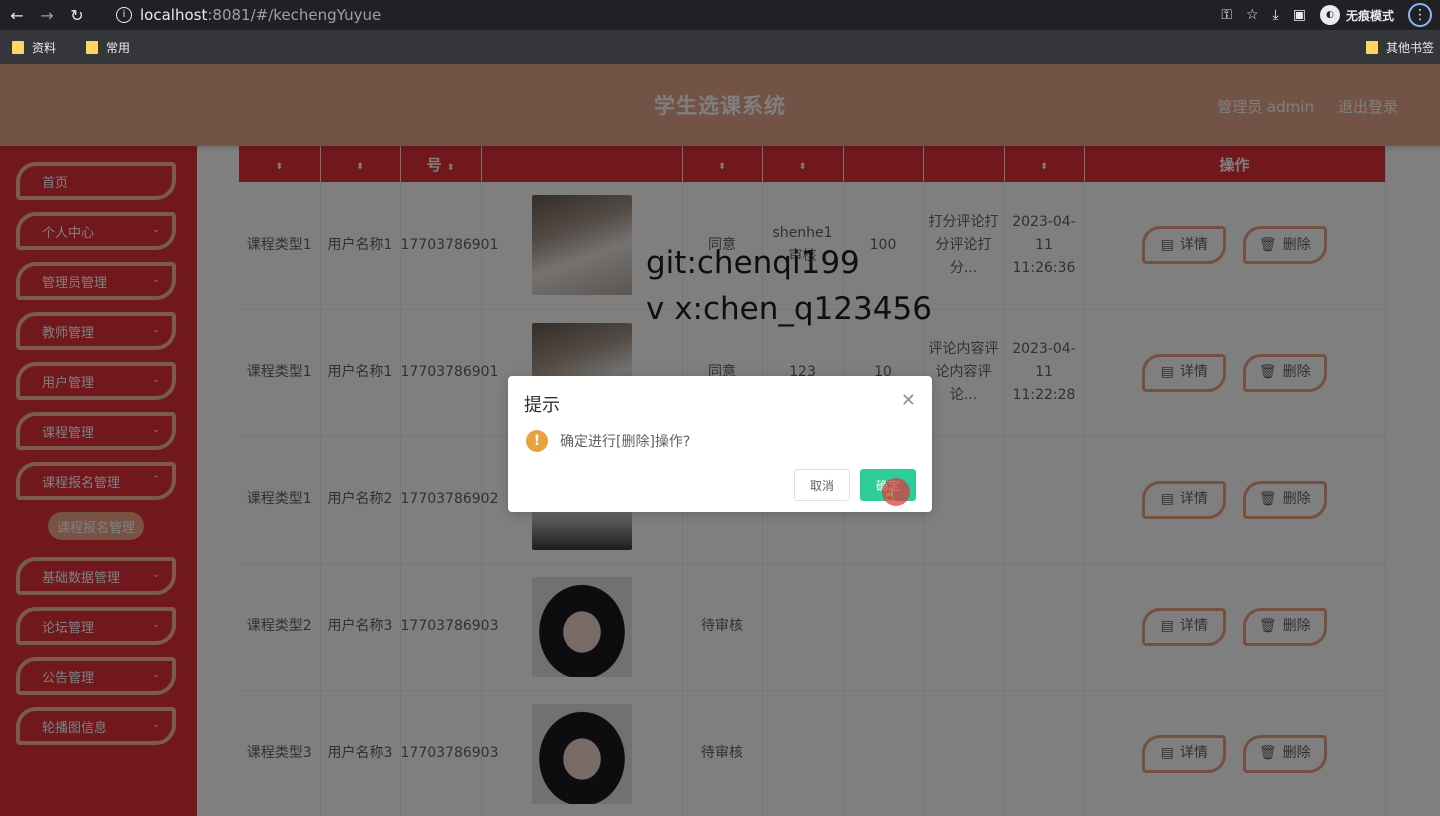 The height and width of the screenshot is (816, 1440). Describe the element at coordinates (625, 442) in the screenshot. I see `dialog-message: 确定进行[删除]操作?` at that location.